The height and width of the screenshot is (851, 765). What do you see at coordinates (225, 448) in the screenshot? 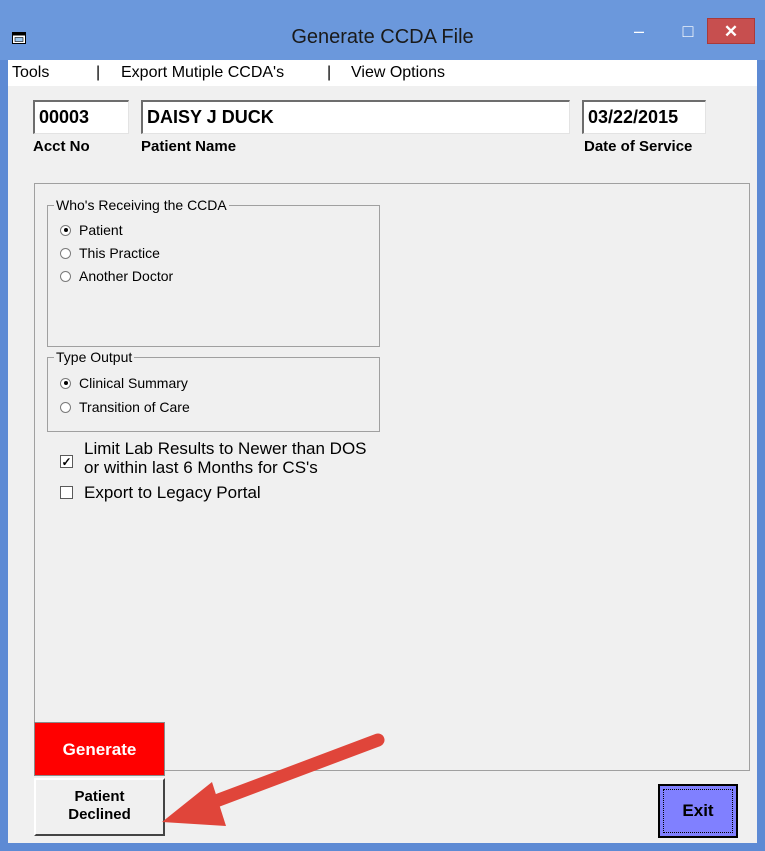
I see `limit-lab-label-line1: Limit Lab Results to Newer than DOS` at bounding box center [225, 448].